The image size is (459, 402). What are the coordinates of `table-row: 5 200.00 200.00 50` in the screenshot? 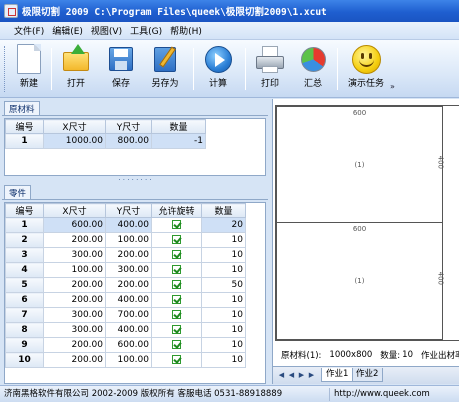 It's located at (125, 285).